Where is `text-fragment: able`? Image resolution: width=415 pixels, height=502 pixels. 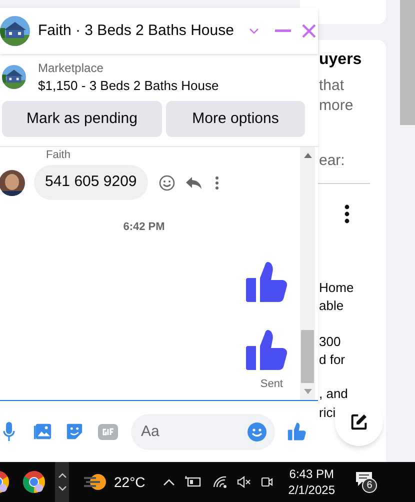 text-fragment: able is located at coordinates (331, 305).